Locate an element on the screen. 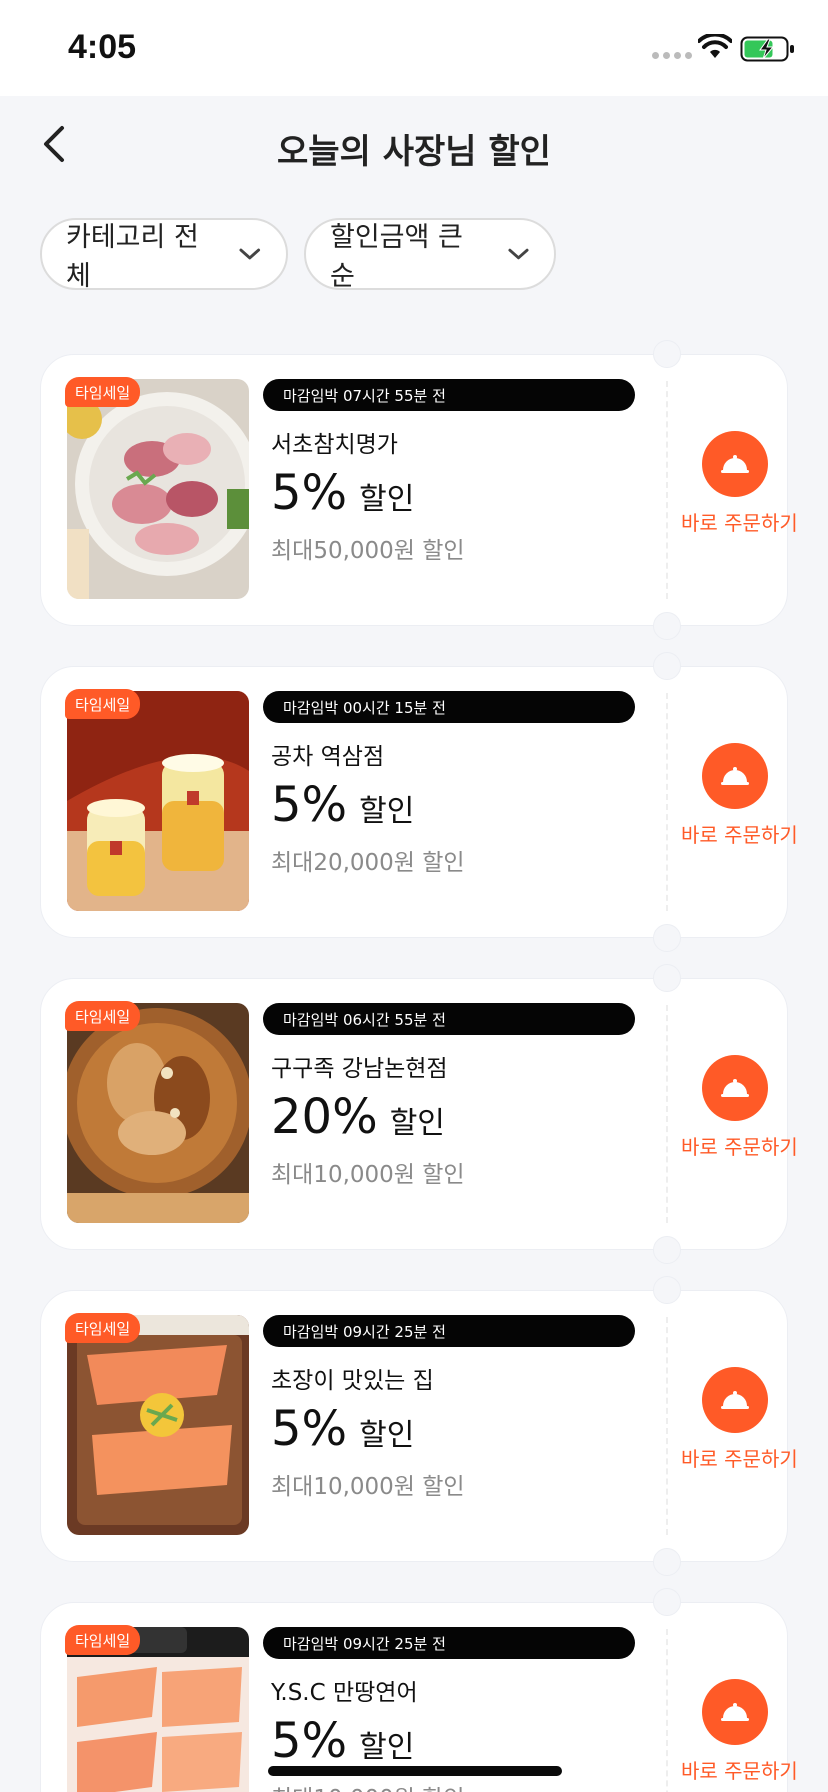  category-filter-dropdown: 카테고리 전체 is located at coordinates (164, 255).